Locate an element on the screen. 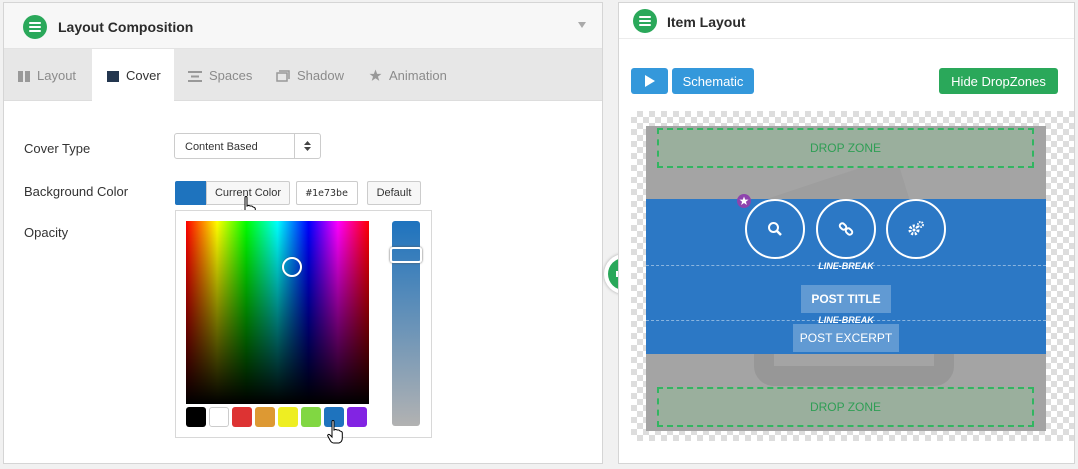 The width and height of the screenshot is (1078, 469). palette-swatch-white is located at coordinates (219, 417).